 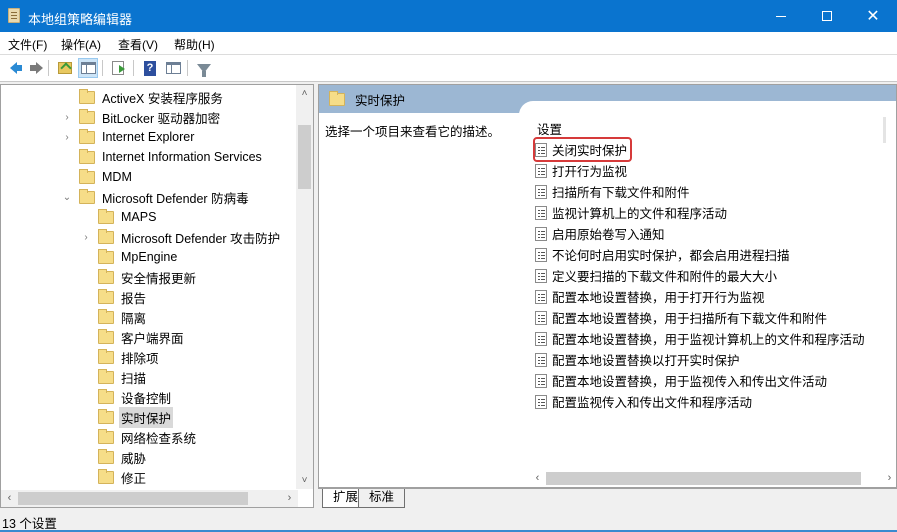 What do you see at coordinates (662, 254) in the screenshot?
I see `policy-setting: 不论何时启用实时保护，都会启用进程扫描` at bounding box center [662, 254].